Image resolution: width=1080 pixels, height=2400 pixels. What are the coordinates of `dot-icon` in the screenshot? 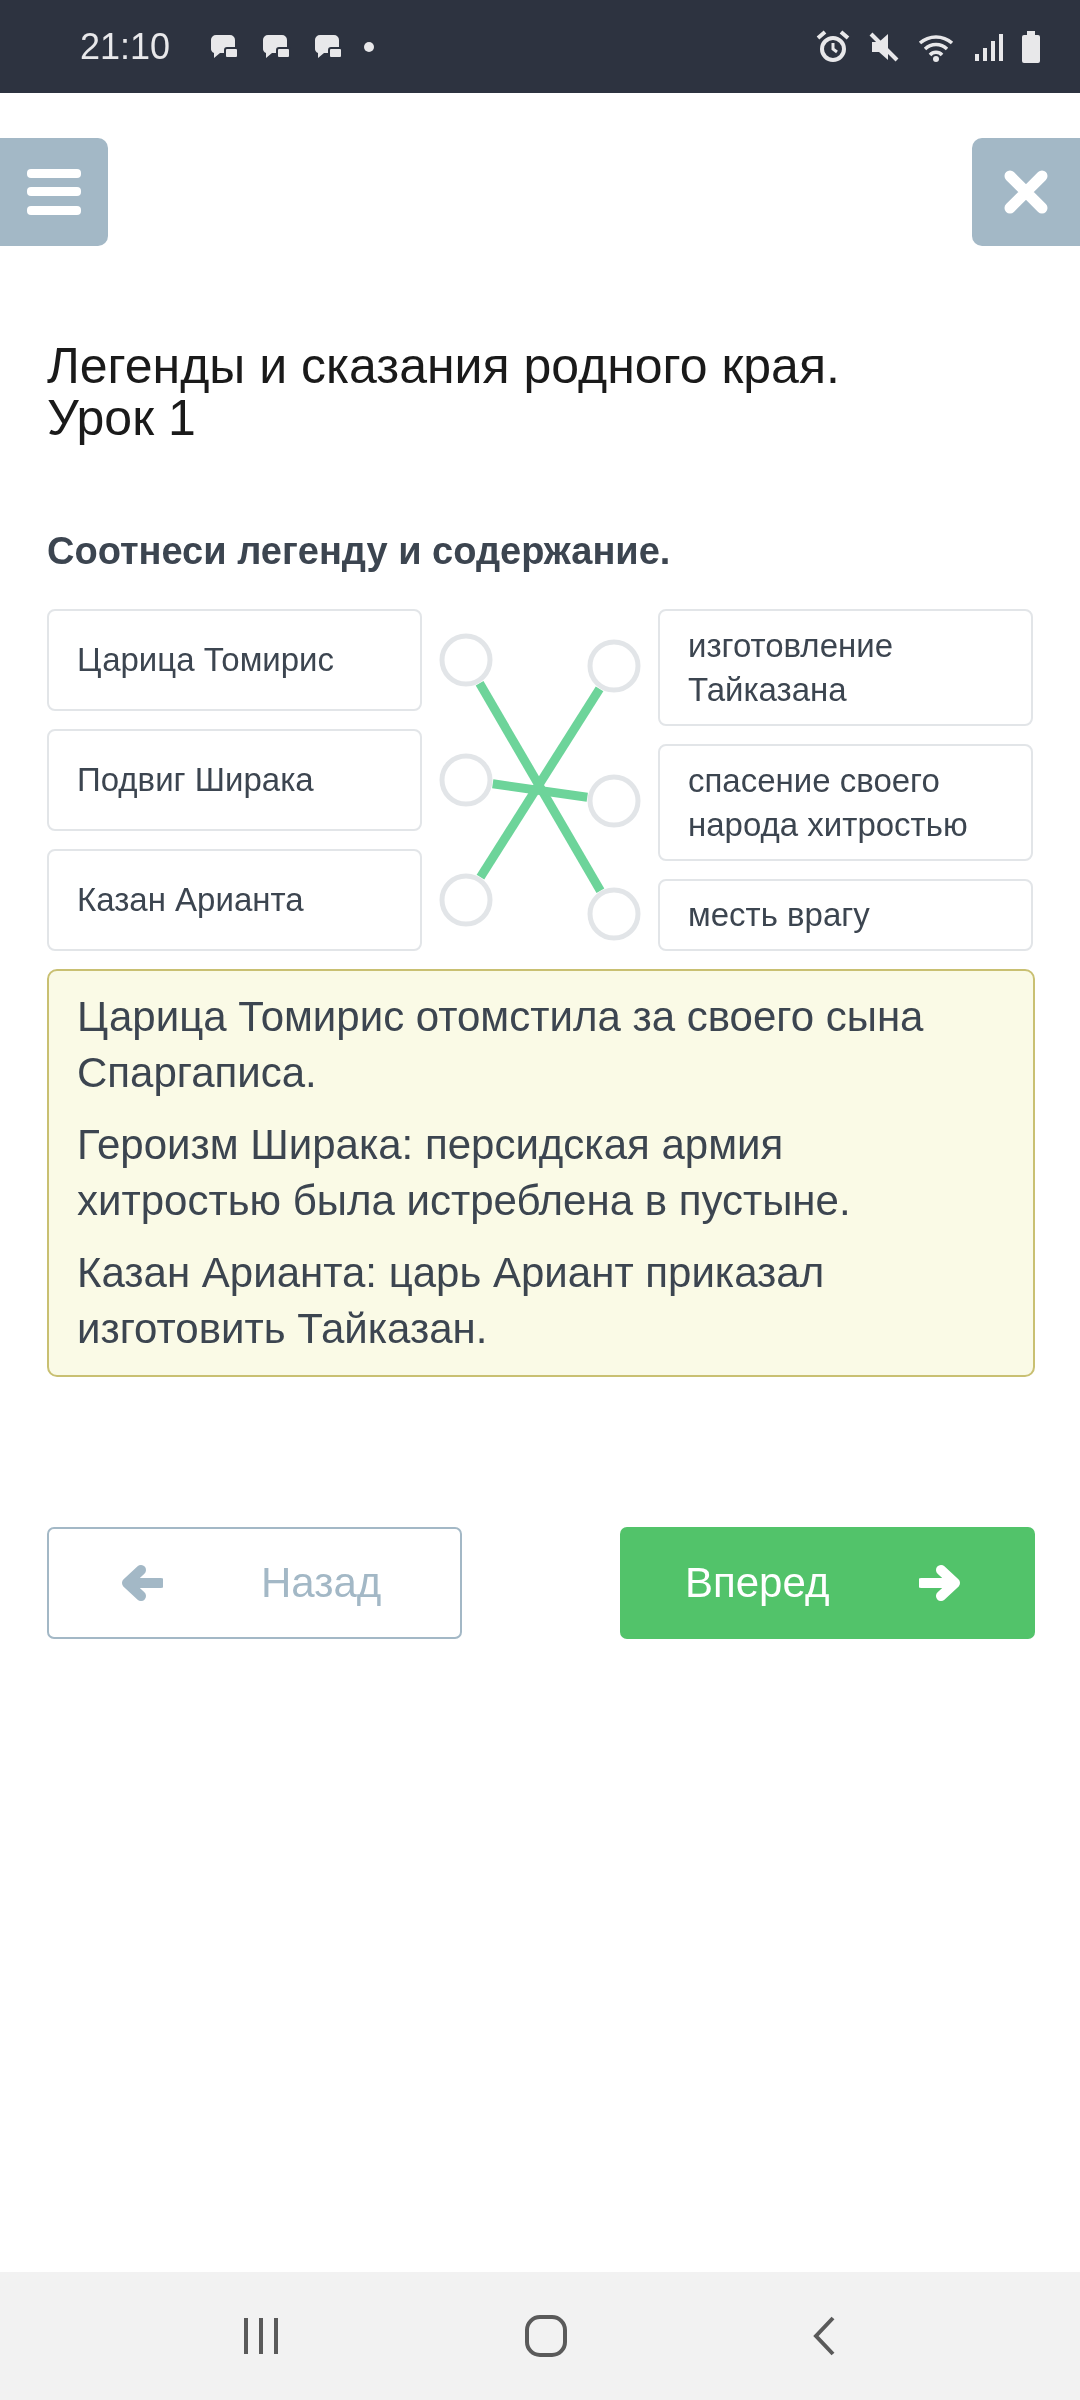 It's located at (369, 46).